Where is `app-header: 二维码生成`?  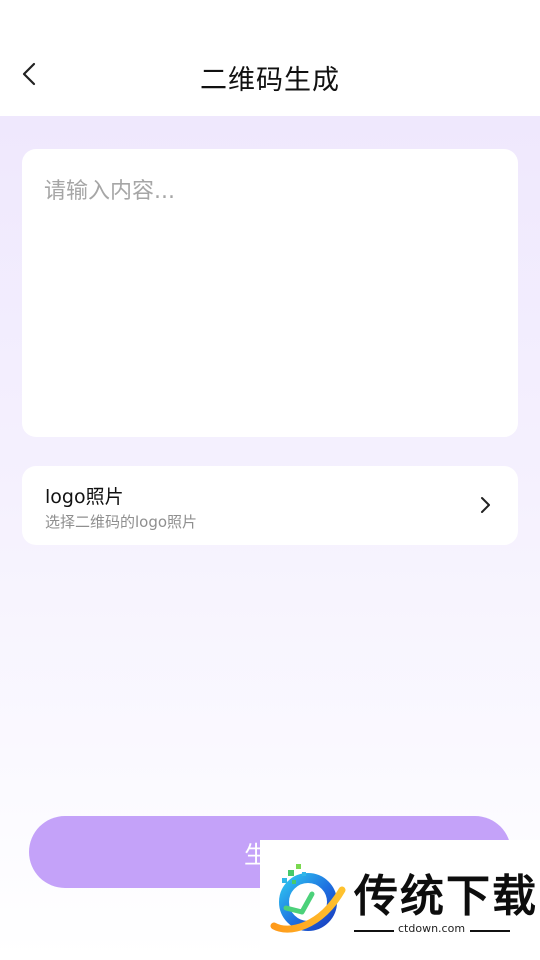
app-header: 二维码生成 is located at coordinates (270, 58).